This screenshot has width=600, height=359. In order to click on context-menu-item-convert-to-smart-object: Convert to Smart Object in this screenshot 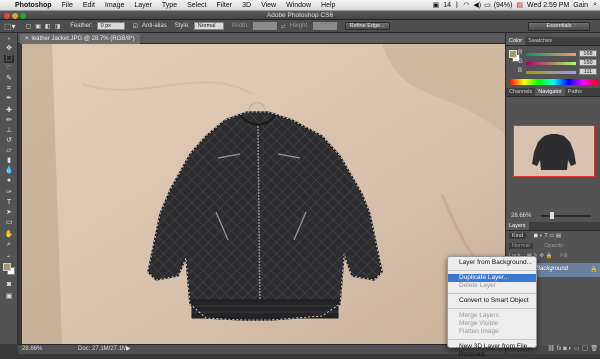, I will do `click(492, 301)`.